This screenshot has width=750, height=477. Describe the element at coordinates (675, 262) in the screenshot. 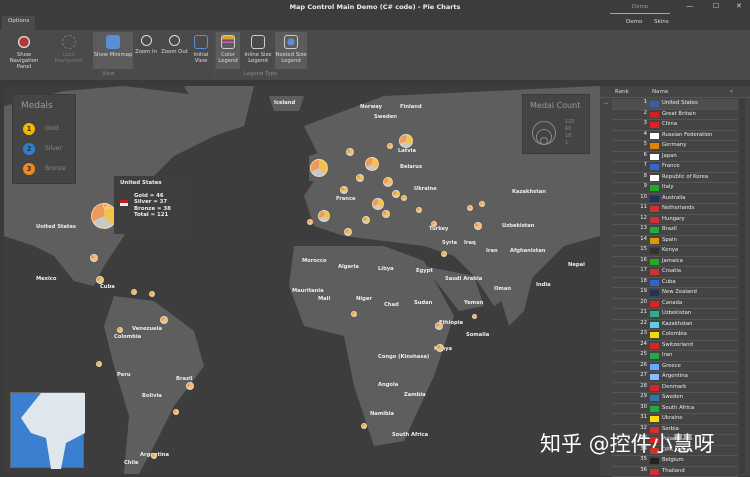

I see `table-row: 16Jamaica` at that location.